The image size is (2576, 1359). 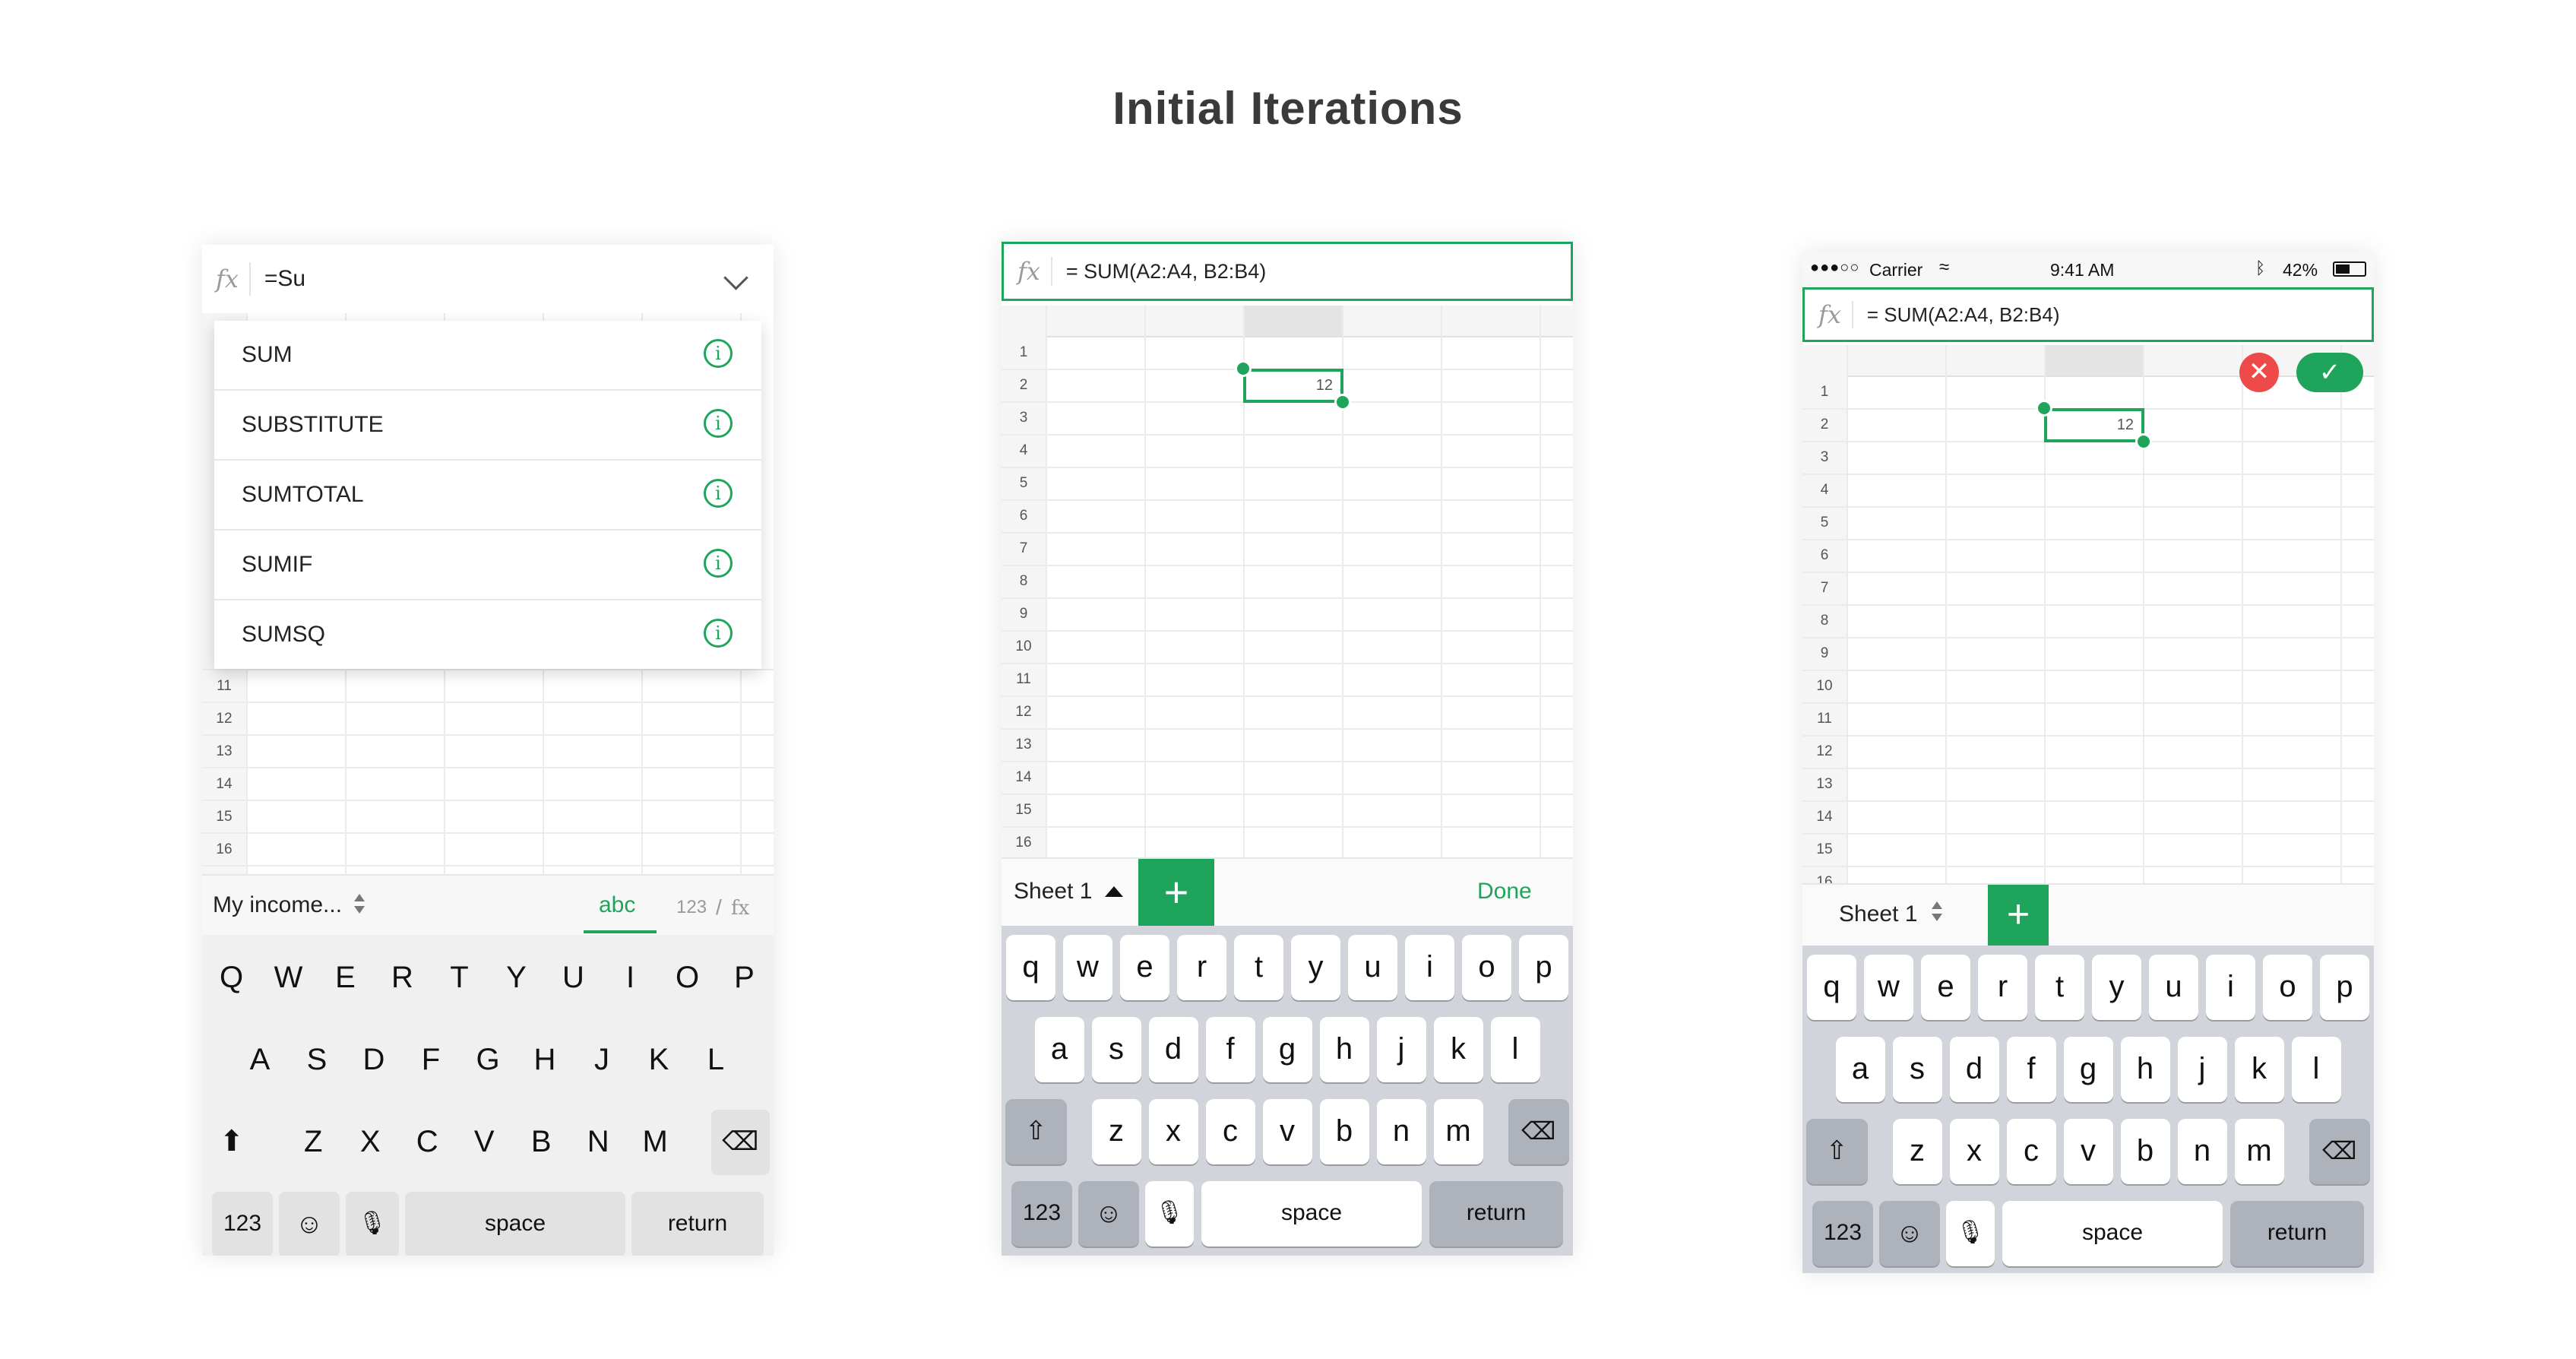 I want to click on formula-bar: fx = SUM(A2:A4, B2:B4), so click(x=2088, y=315).